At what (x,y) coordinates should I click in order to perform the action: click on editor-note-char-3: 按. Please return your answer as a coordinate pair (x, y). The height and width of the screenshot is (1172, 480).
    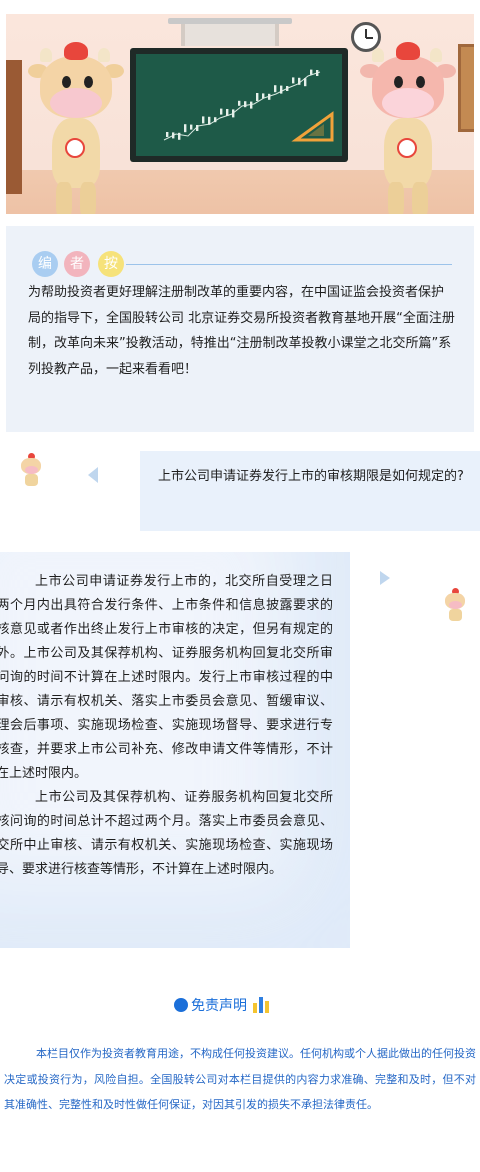
    Looking at the image, I should click on (111, 264).